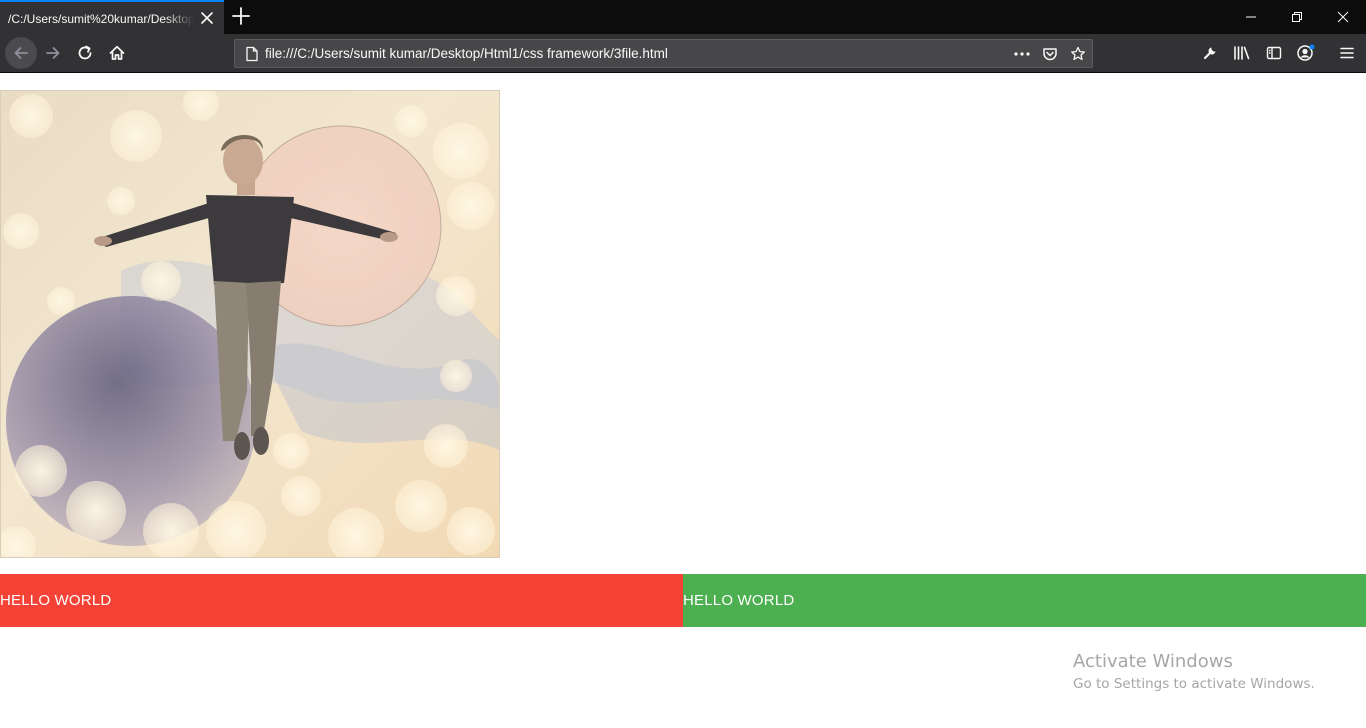  Describe the element at coordinates (207, 18) in the screenshot. I see `tab-close-icon` at that location.